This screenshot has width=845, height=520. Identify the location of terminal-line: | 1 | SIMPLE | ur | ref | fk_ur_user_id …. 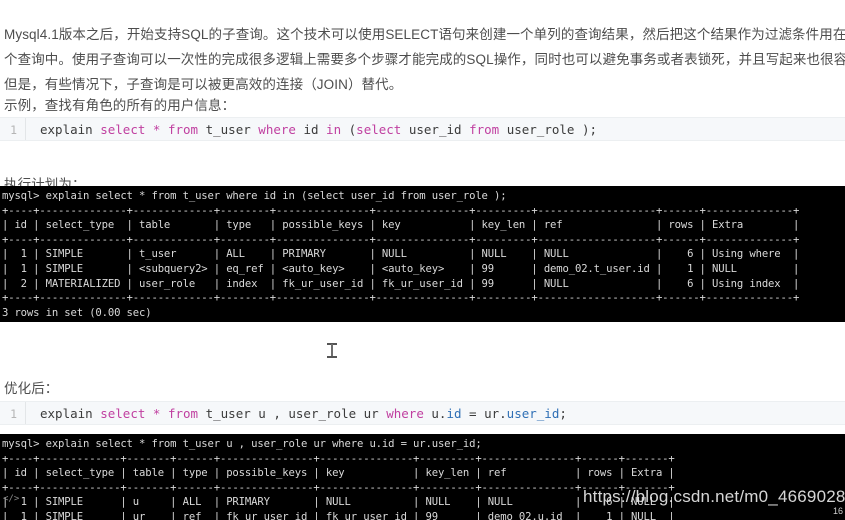
(338, 515).